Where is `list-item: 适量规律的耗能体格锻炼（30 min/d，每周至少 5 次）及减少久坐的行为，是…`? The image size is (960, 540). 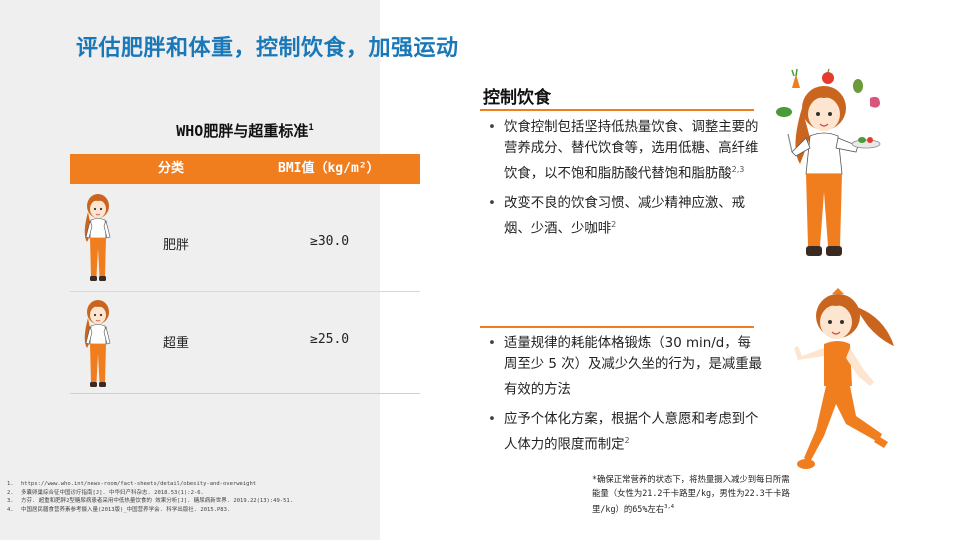 list-item: 适量规律的耗能体格锻炼（30 min/d，每周至少 5 次）及减少久坐的行为，是… is located at coordinates (624, 366).